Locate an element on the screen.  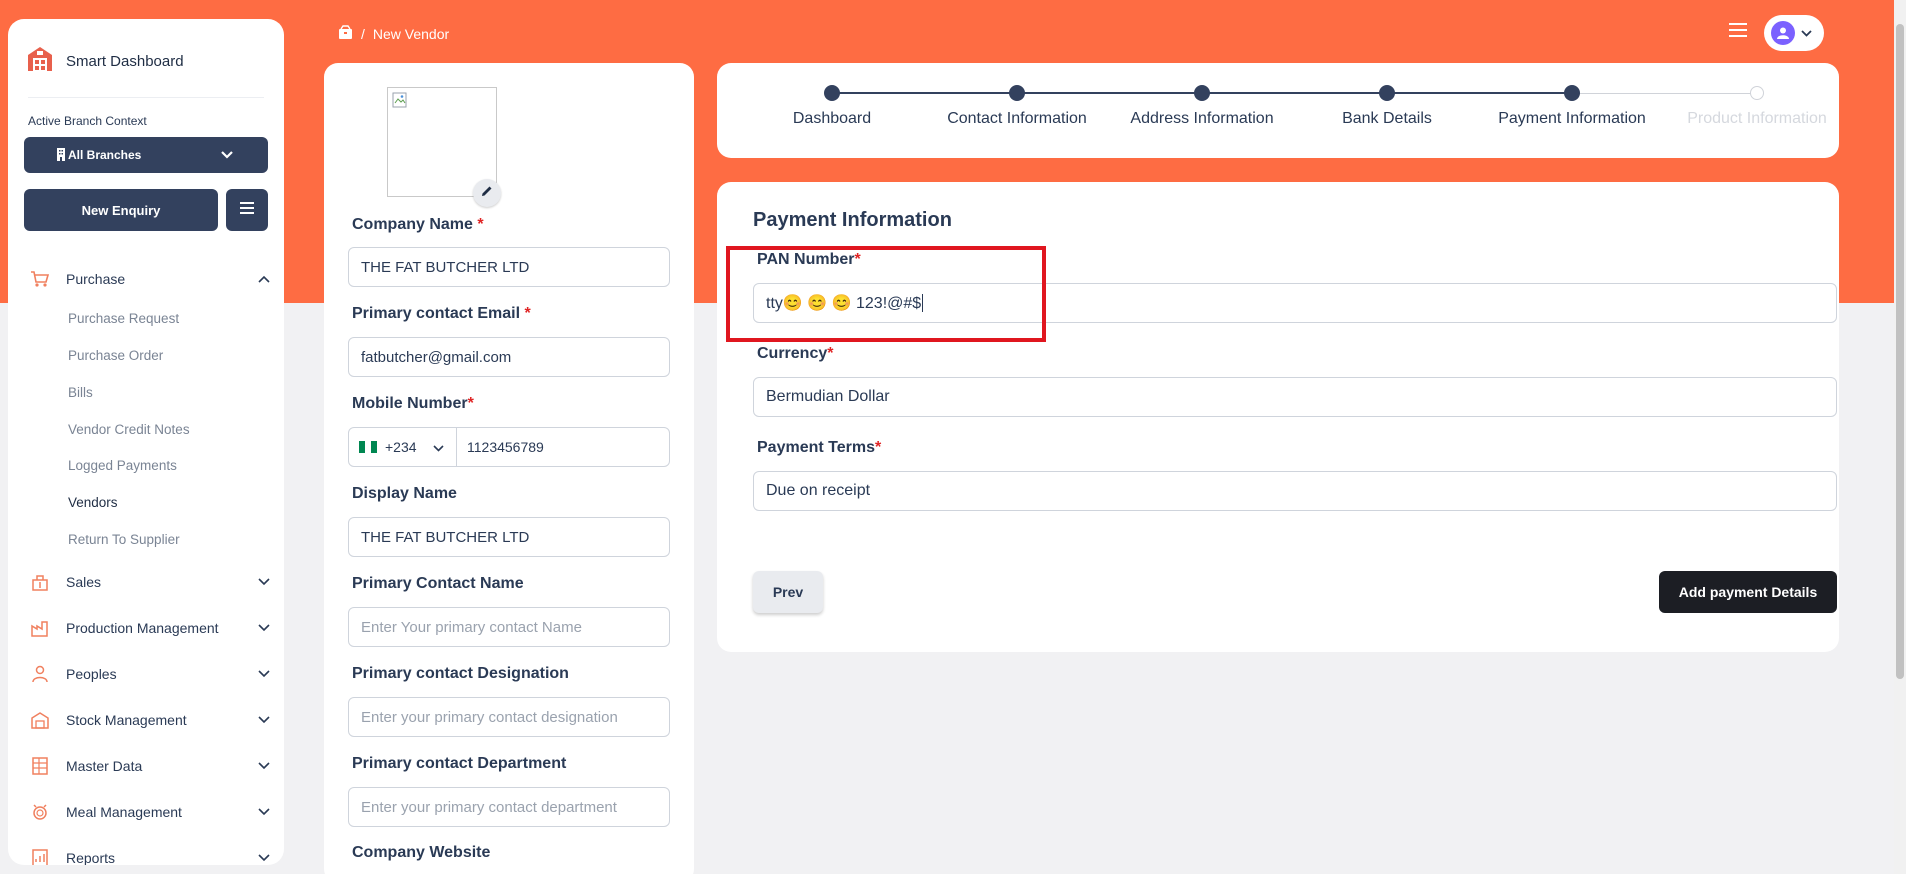
nav-group-stock-management: Stock Management is located at coordinates (152, 720).